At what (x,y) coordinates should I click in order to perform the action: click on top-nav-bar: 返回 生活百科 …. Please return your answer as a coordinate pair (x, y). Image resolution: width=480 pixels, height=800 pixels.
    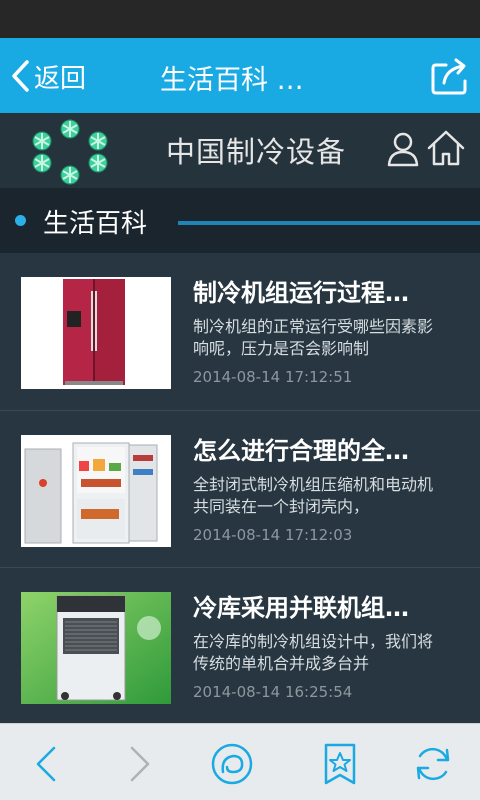
    Looking at the image, I should click on (240, 75).